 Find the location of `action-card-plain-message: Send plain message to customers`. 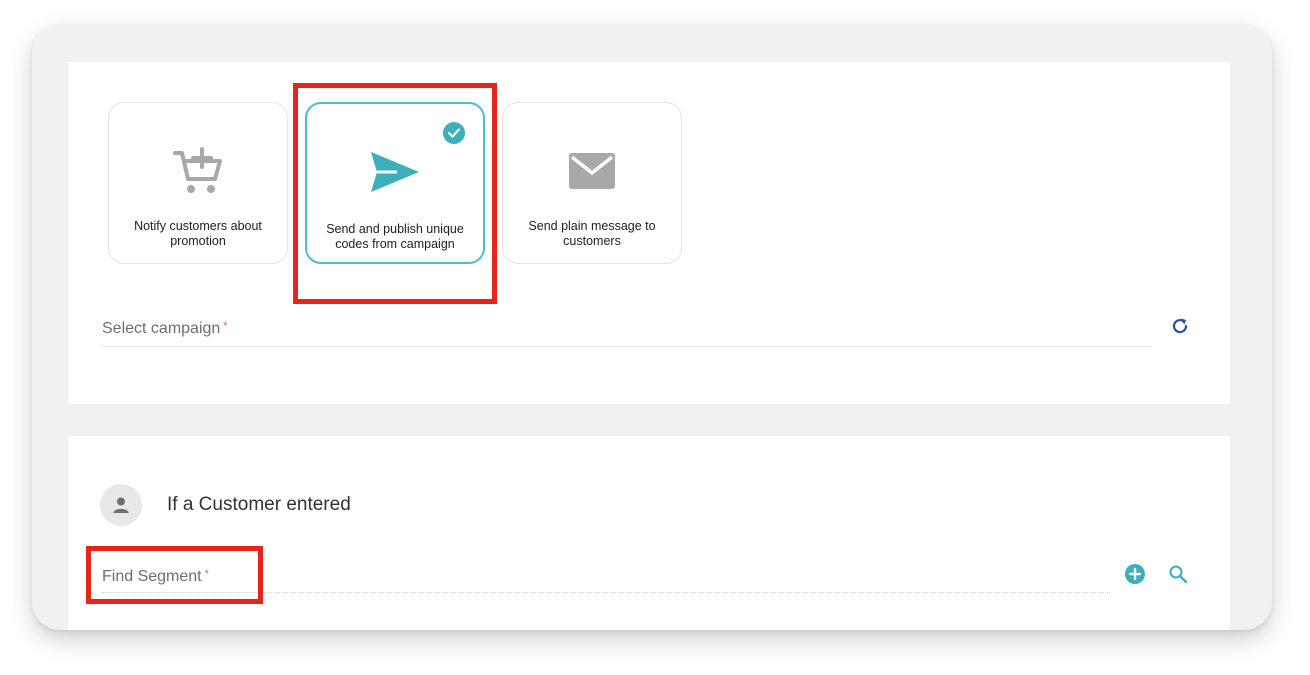

action-card-plain-message: Send plain message to customers is located at coordinates (592, 183).